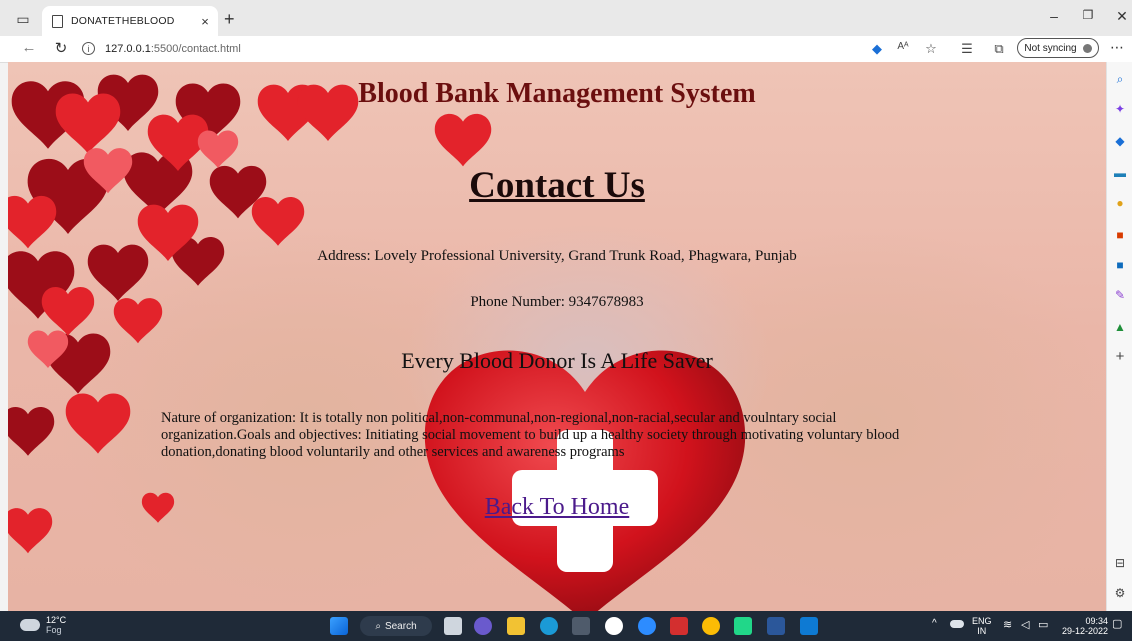  I want to click on cloud-icon, so click(30, 625).